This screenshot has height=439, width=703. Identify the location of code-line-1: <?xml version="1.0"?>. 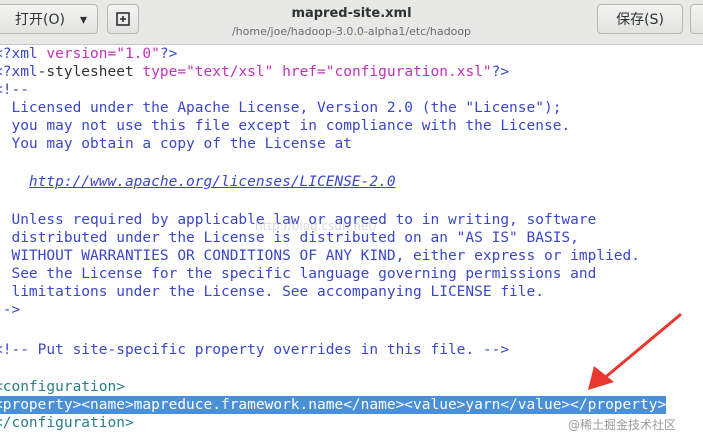
(88, 54).